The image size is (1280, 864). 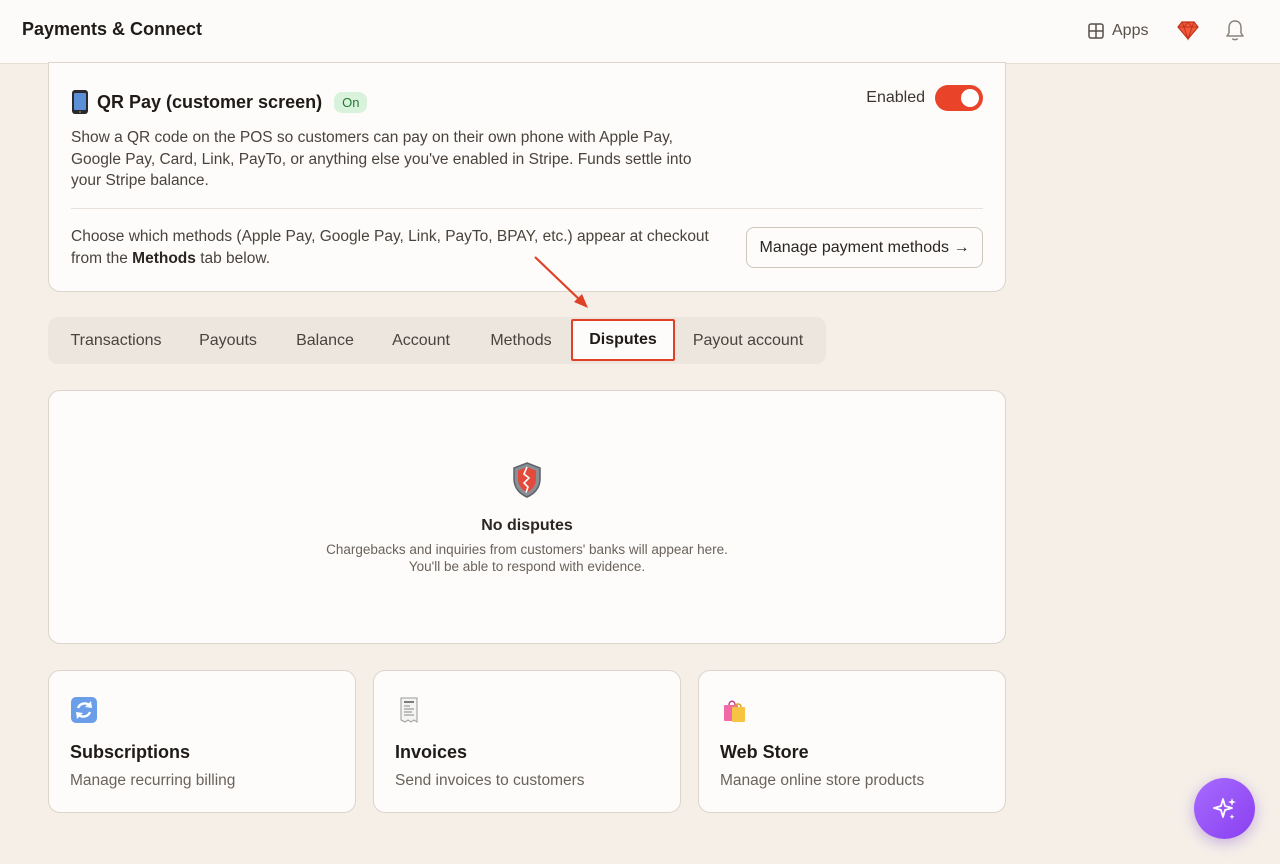 I want to click on web-store-card: Web Store Manage online store products, so click(x=852, y=741).